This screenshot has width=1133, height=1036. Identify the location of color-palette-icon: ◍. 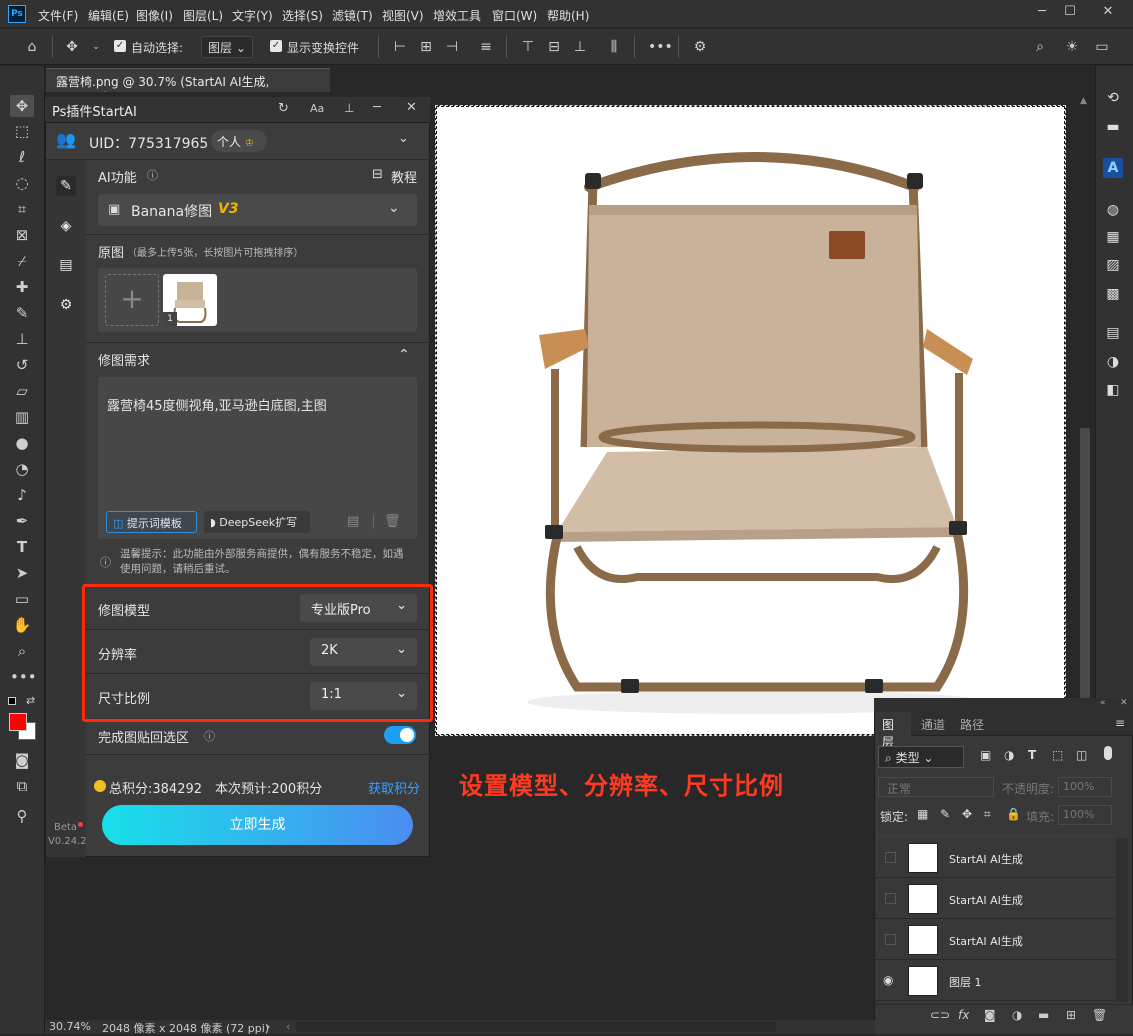
(1113, 210).